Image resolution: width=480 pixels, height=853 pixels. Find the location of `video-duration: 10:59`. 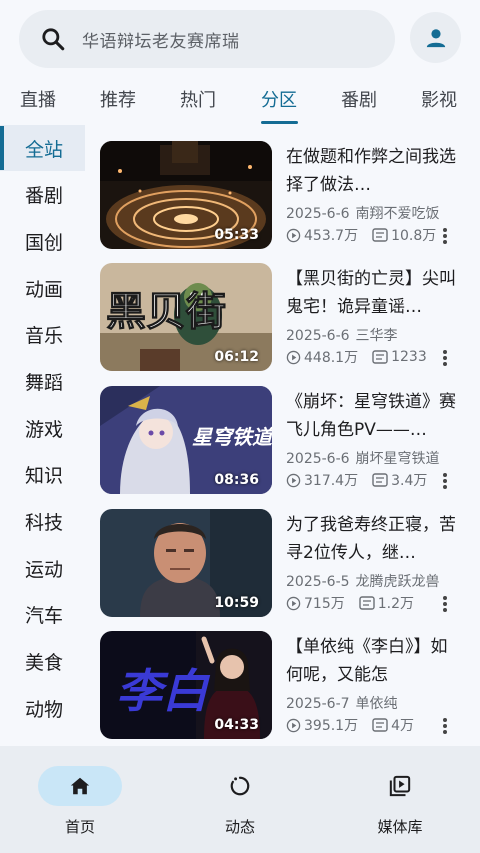

video-duration: 10:59 is located at coordinates (236, 603).